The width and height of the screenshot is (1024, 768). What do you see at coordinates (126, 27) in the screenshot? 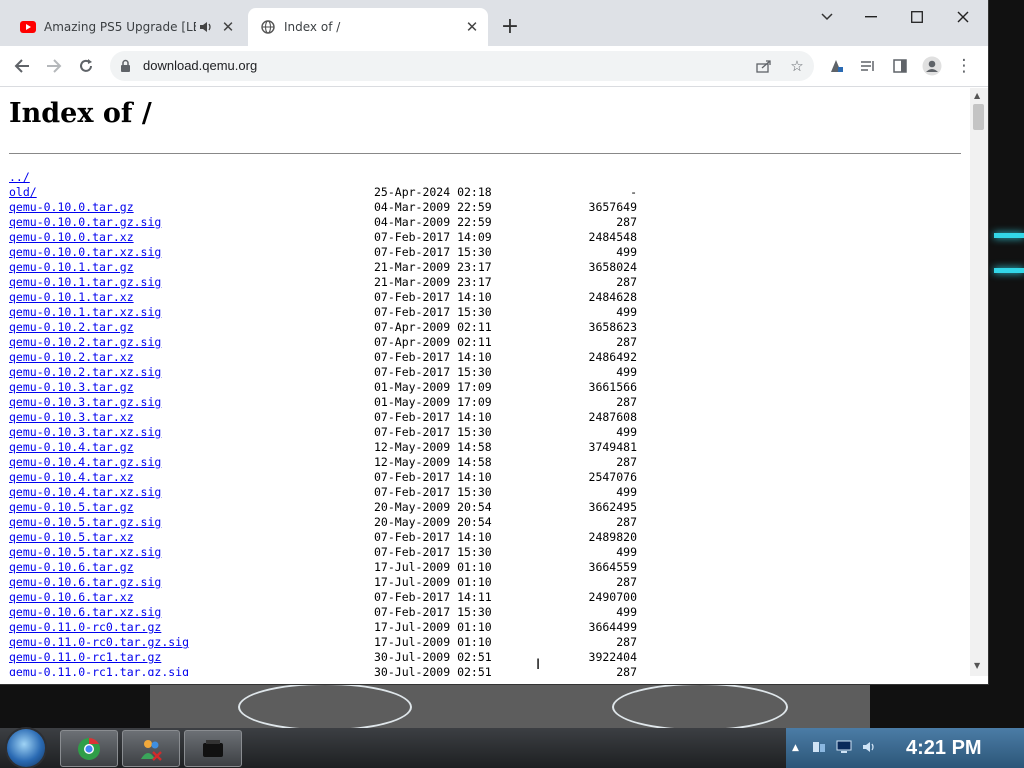
I see `tab-youtube: Amazing PS5 Upgrade [LE ✕` at bounding box center [126, 27].